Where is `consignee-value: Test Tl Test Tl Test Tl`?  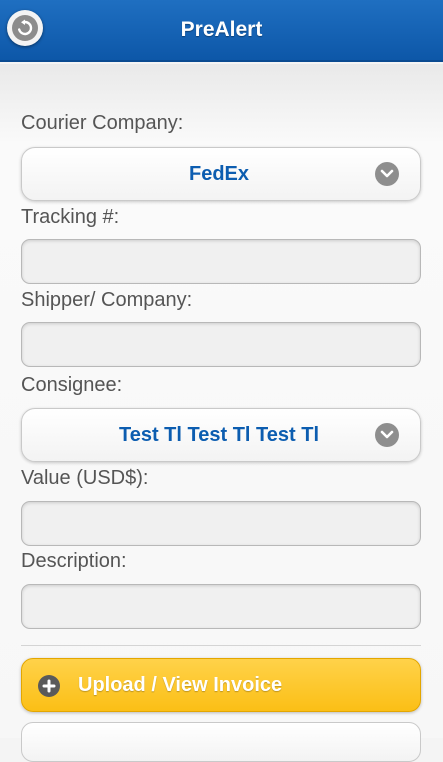
consignee-value: Test Tl Test Tl Test Tl is located at coordinates (219, 434).